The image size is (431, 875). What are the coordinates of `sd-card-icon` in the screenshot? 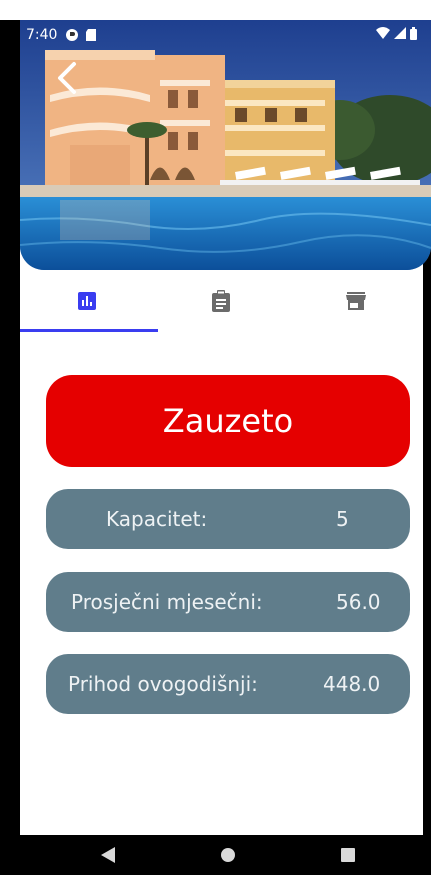 It's located at (91, 35).